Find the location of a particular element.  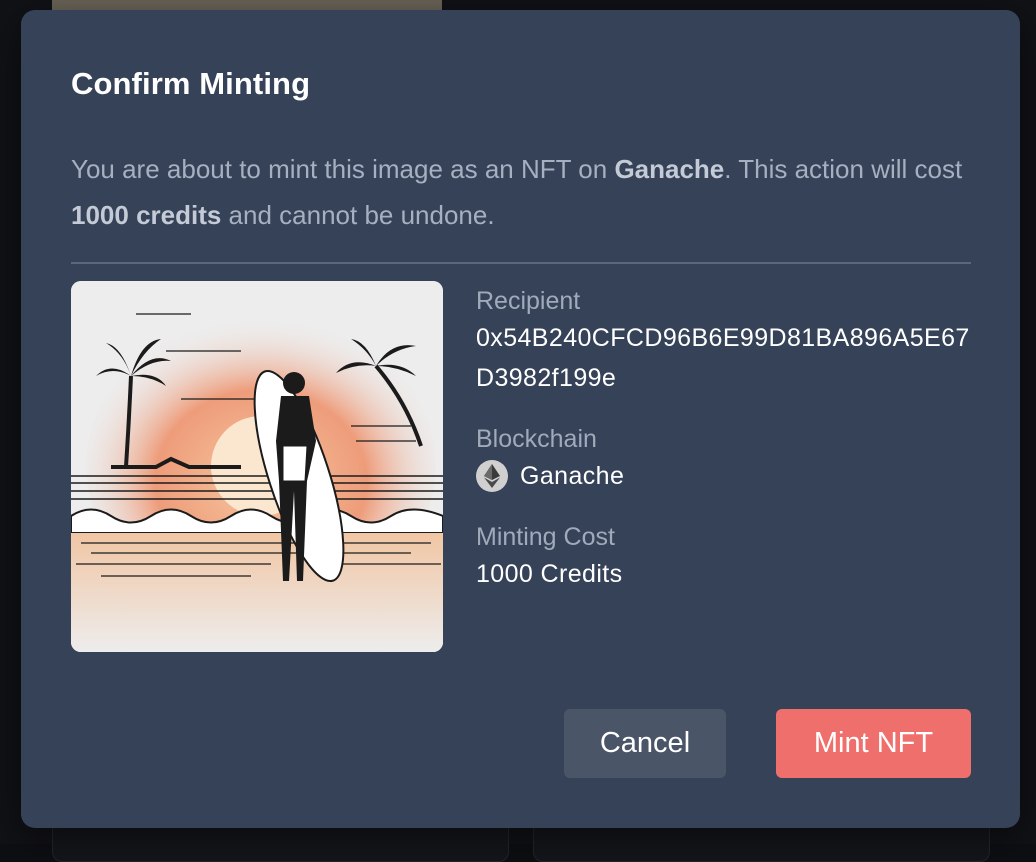

ethereum-icon is located at coordinates (492, 476).